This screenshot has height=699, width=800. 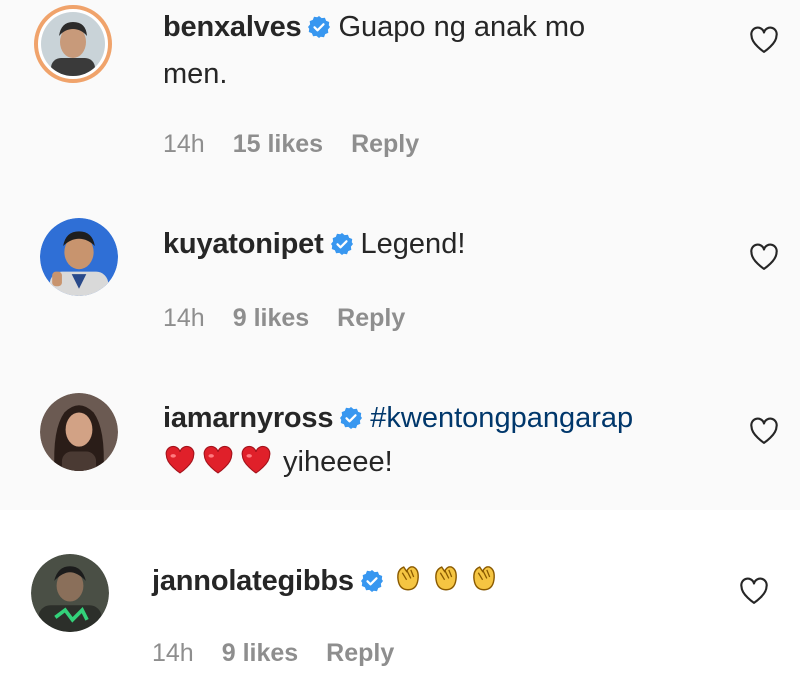 What do you see at coordinates (243, 244) in the screenshot?
I see `comment-username: kuyatonipet` at bounding box center [243, 244].